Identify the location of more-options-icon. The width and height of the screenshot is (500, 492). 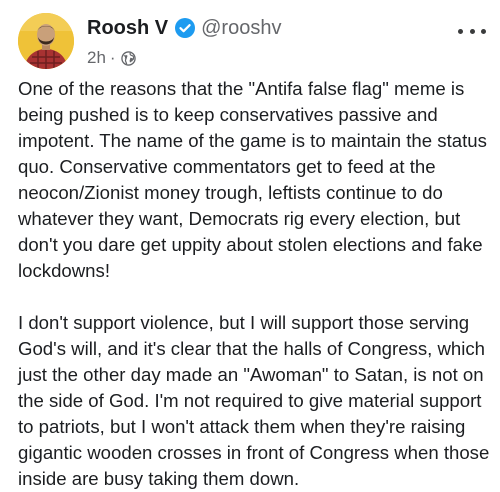
(472, 31).